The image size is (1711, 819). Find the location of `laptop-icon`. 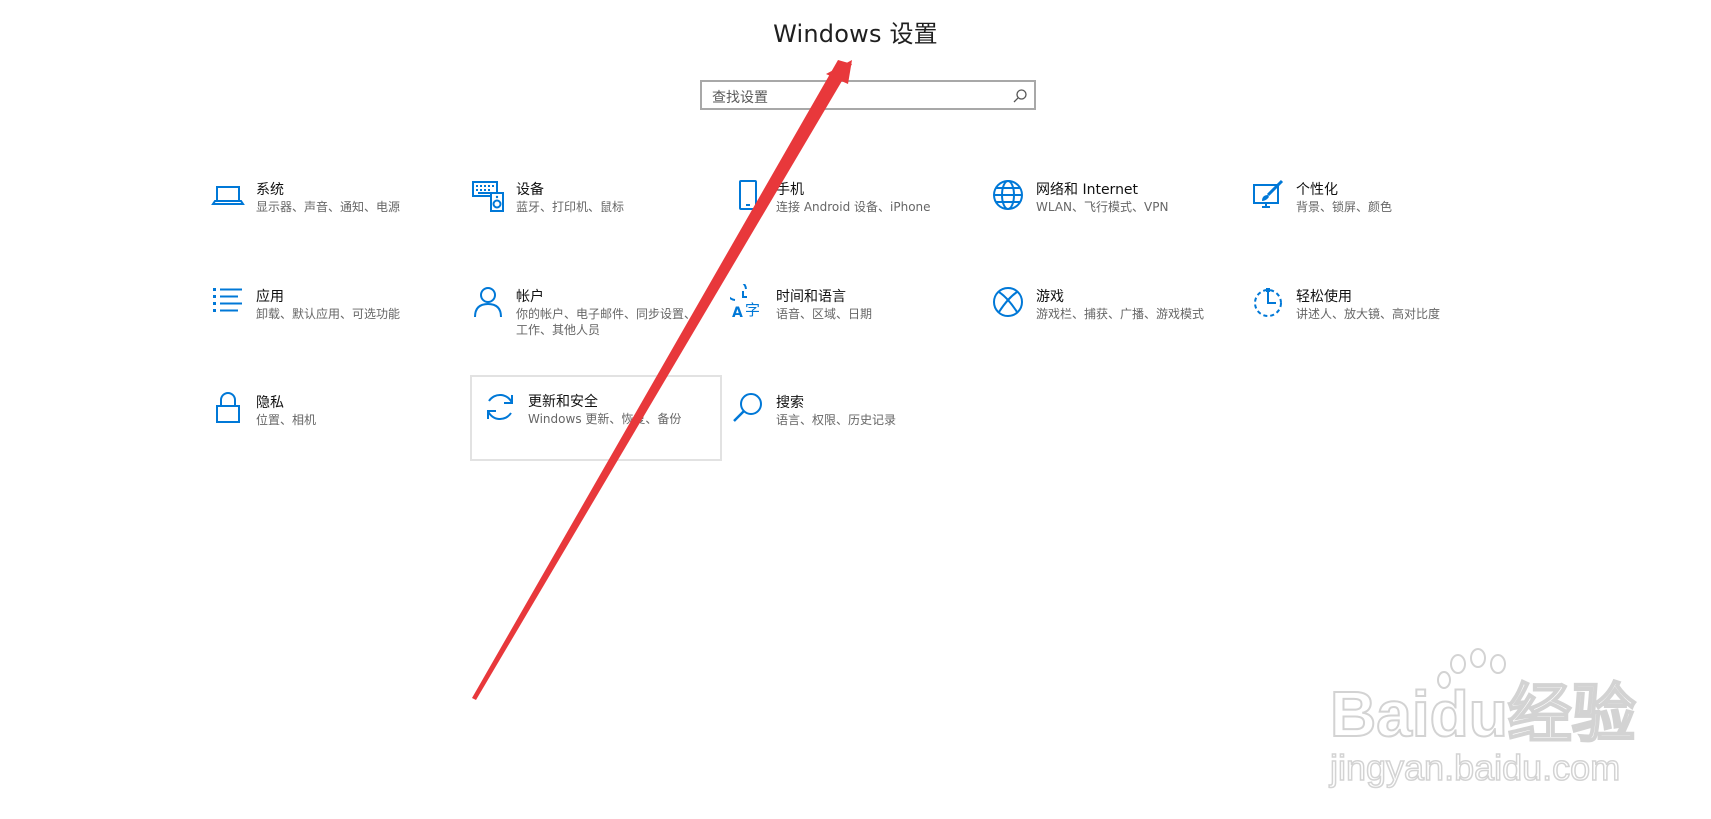

laptop-icon is located at coordinates (228, 195).